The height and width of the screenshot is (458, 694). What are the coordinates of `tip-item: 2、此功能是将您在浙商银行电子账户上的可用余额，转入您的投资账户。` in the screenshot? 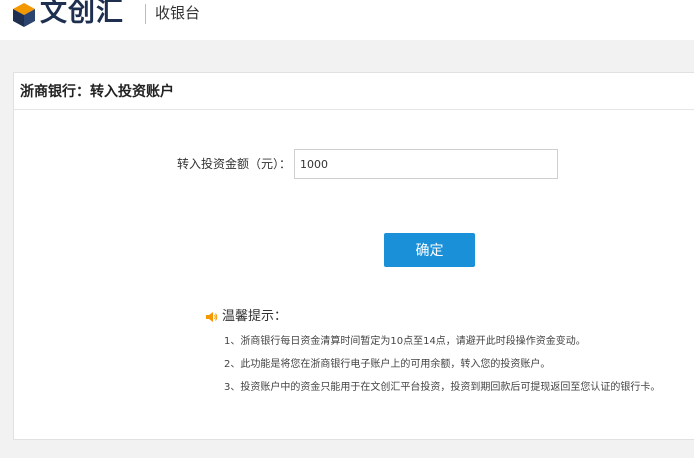 It's located at (387, 364).